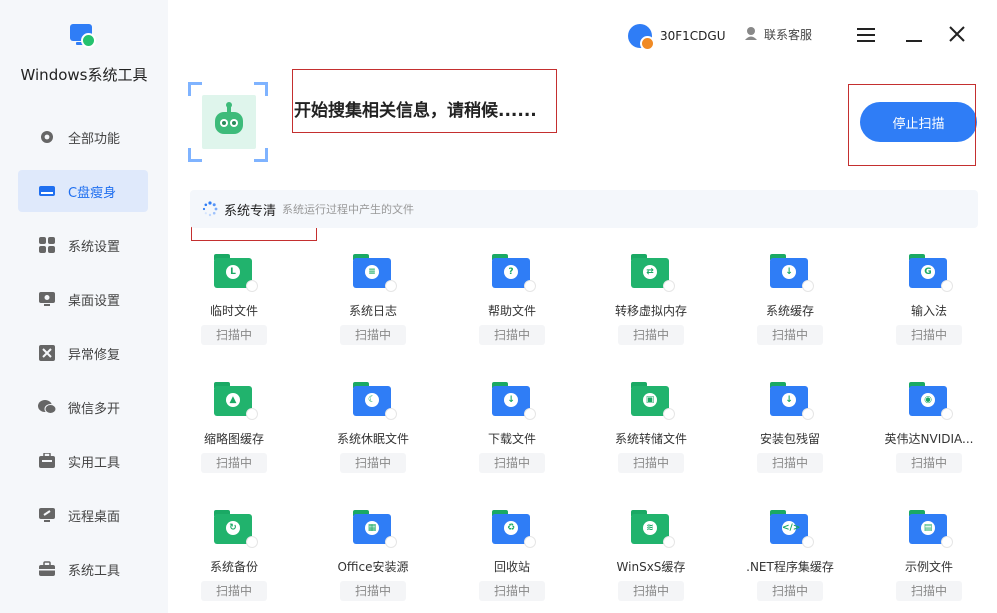 This screenshot has width=997, height=613. What do you see at coordinates (928, 311) in the screenshot?
I see `scan-item-label: 输入法` at bounding box center [928, 311].